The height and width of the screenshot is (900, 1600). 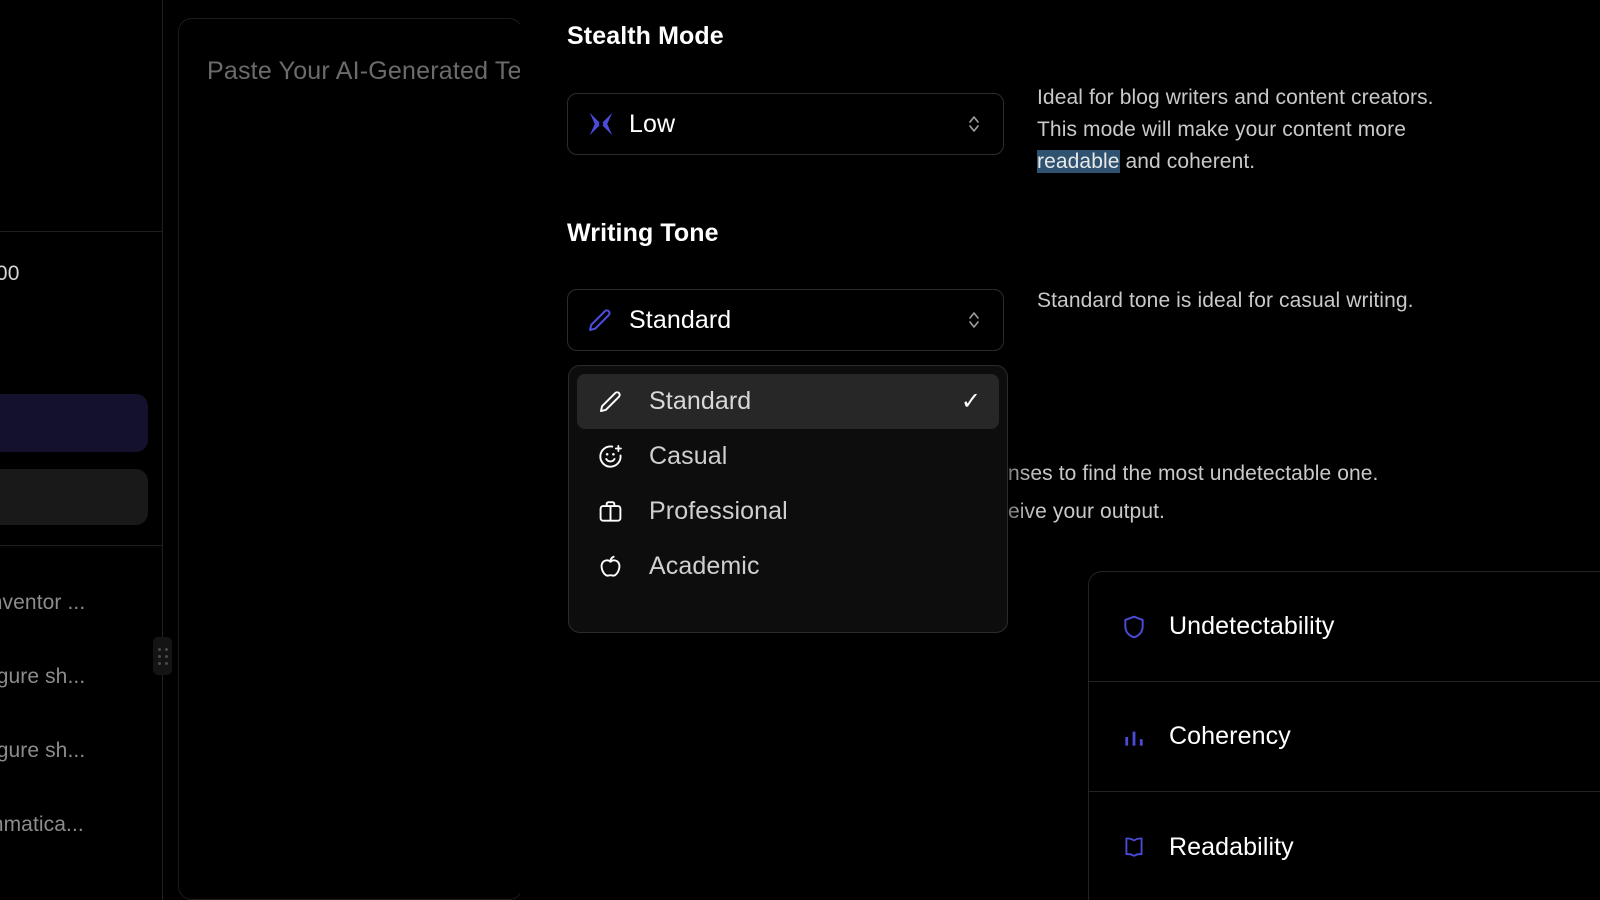 What do you see at coordinates (643, 233) in the screenshot?
I see `writing-tone-title: Writing Tone` at bounding box center [643, 233].